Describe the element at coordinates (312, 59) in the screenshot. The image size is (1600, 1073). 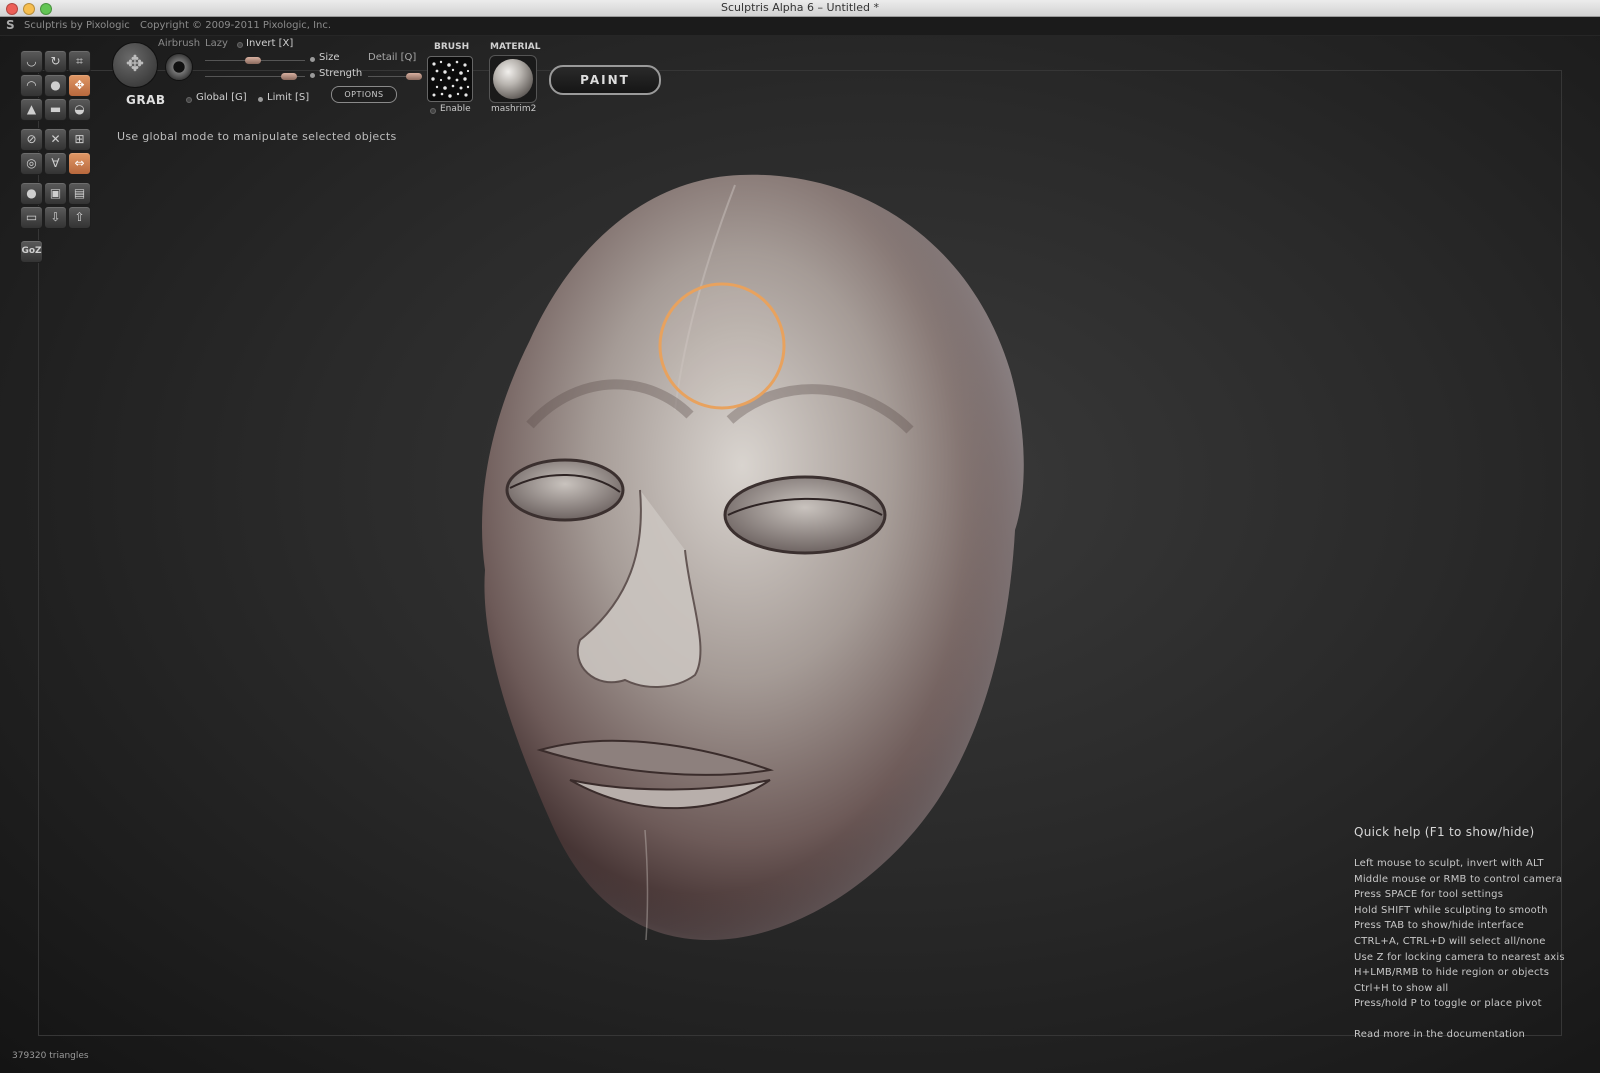
I see `size-dot` at that location.